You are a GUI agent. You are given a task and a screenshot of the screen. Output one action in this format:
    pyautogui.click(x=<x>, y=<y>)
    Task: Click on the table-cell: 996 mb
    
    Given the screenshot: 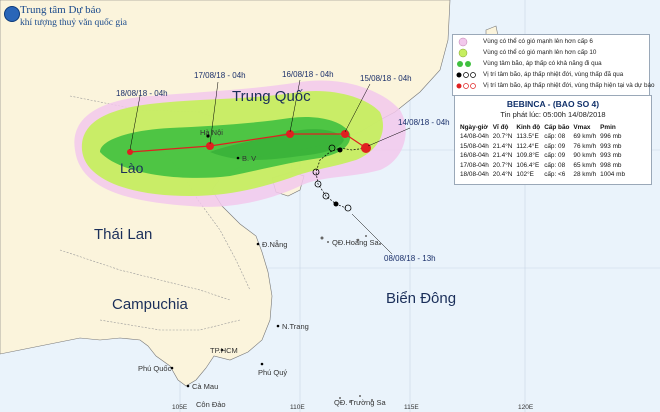 What is the action you would take?
    pyautogui.click(x=611, y=137)
    